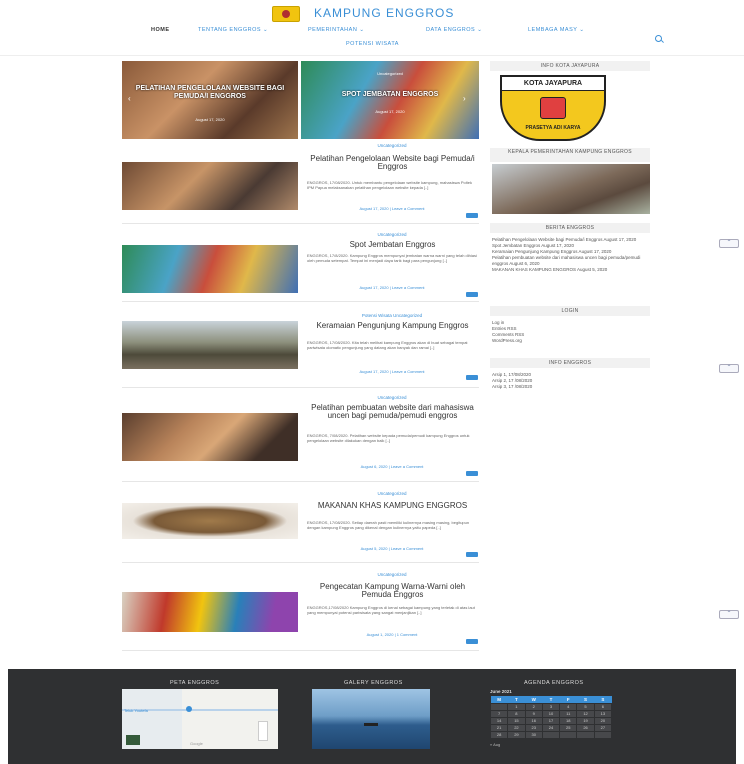  What do you see at coordinates (533, 713) in the screenshot?
I see `calendar-cell: 9` at bounding box center [533, 713].